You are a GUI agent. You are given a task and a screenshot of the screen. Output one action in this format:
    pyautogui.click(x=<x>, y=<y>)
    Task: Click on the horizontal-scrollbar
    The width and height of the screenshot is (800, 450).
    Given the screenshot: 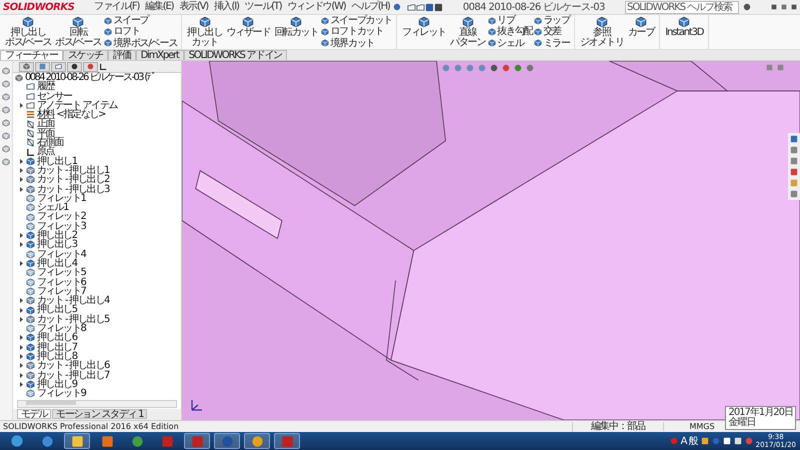 What is the action you would take?
    pyautogui.click(x=97, y=404)
    